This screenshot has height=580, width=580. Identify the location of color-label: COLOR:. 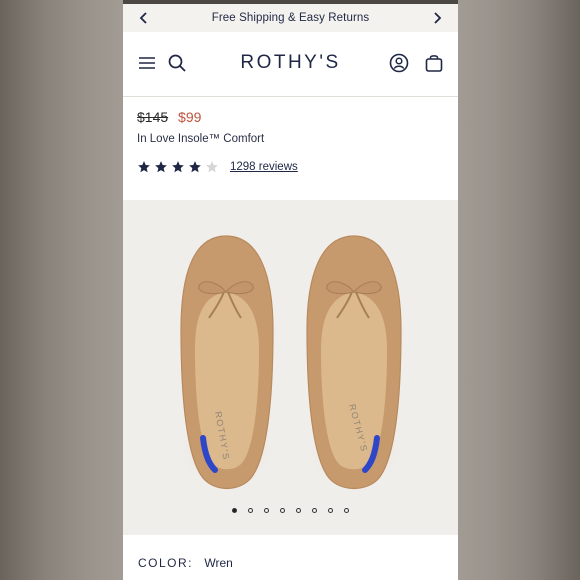
(166, 563).